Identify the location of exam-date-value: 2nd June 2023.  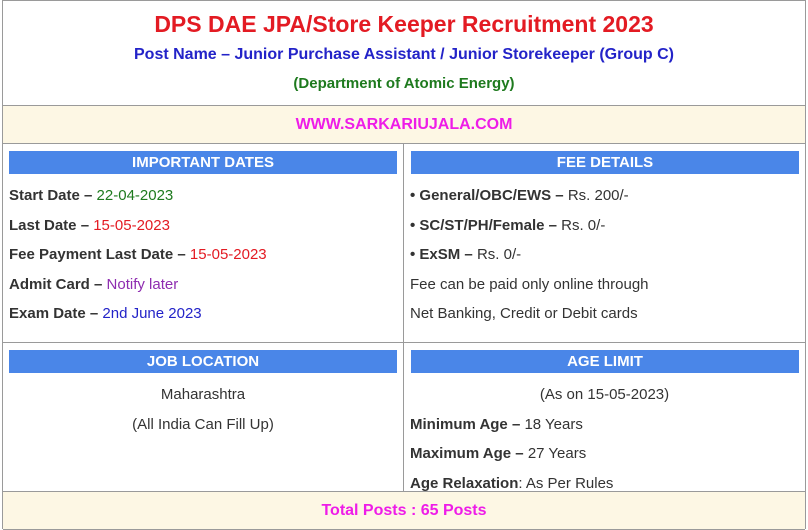
(152, 313).